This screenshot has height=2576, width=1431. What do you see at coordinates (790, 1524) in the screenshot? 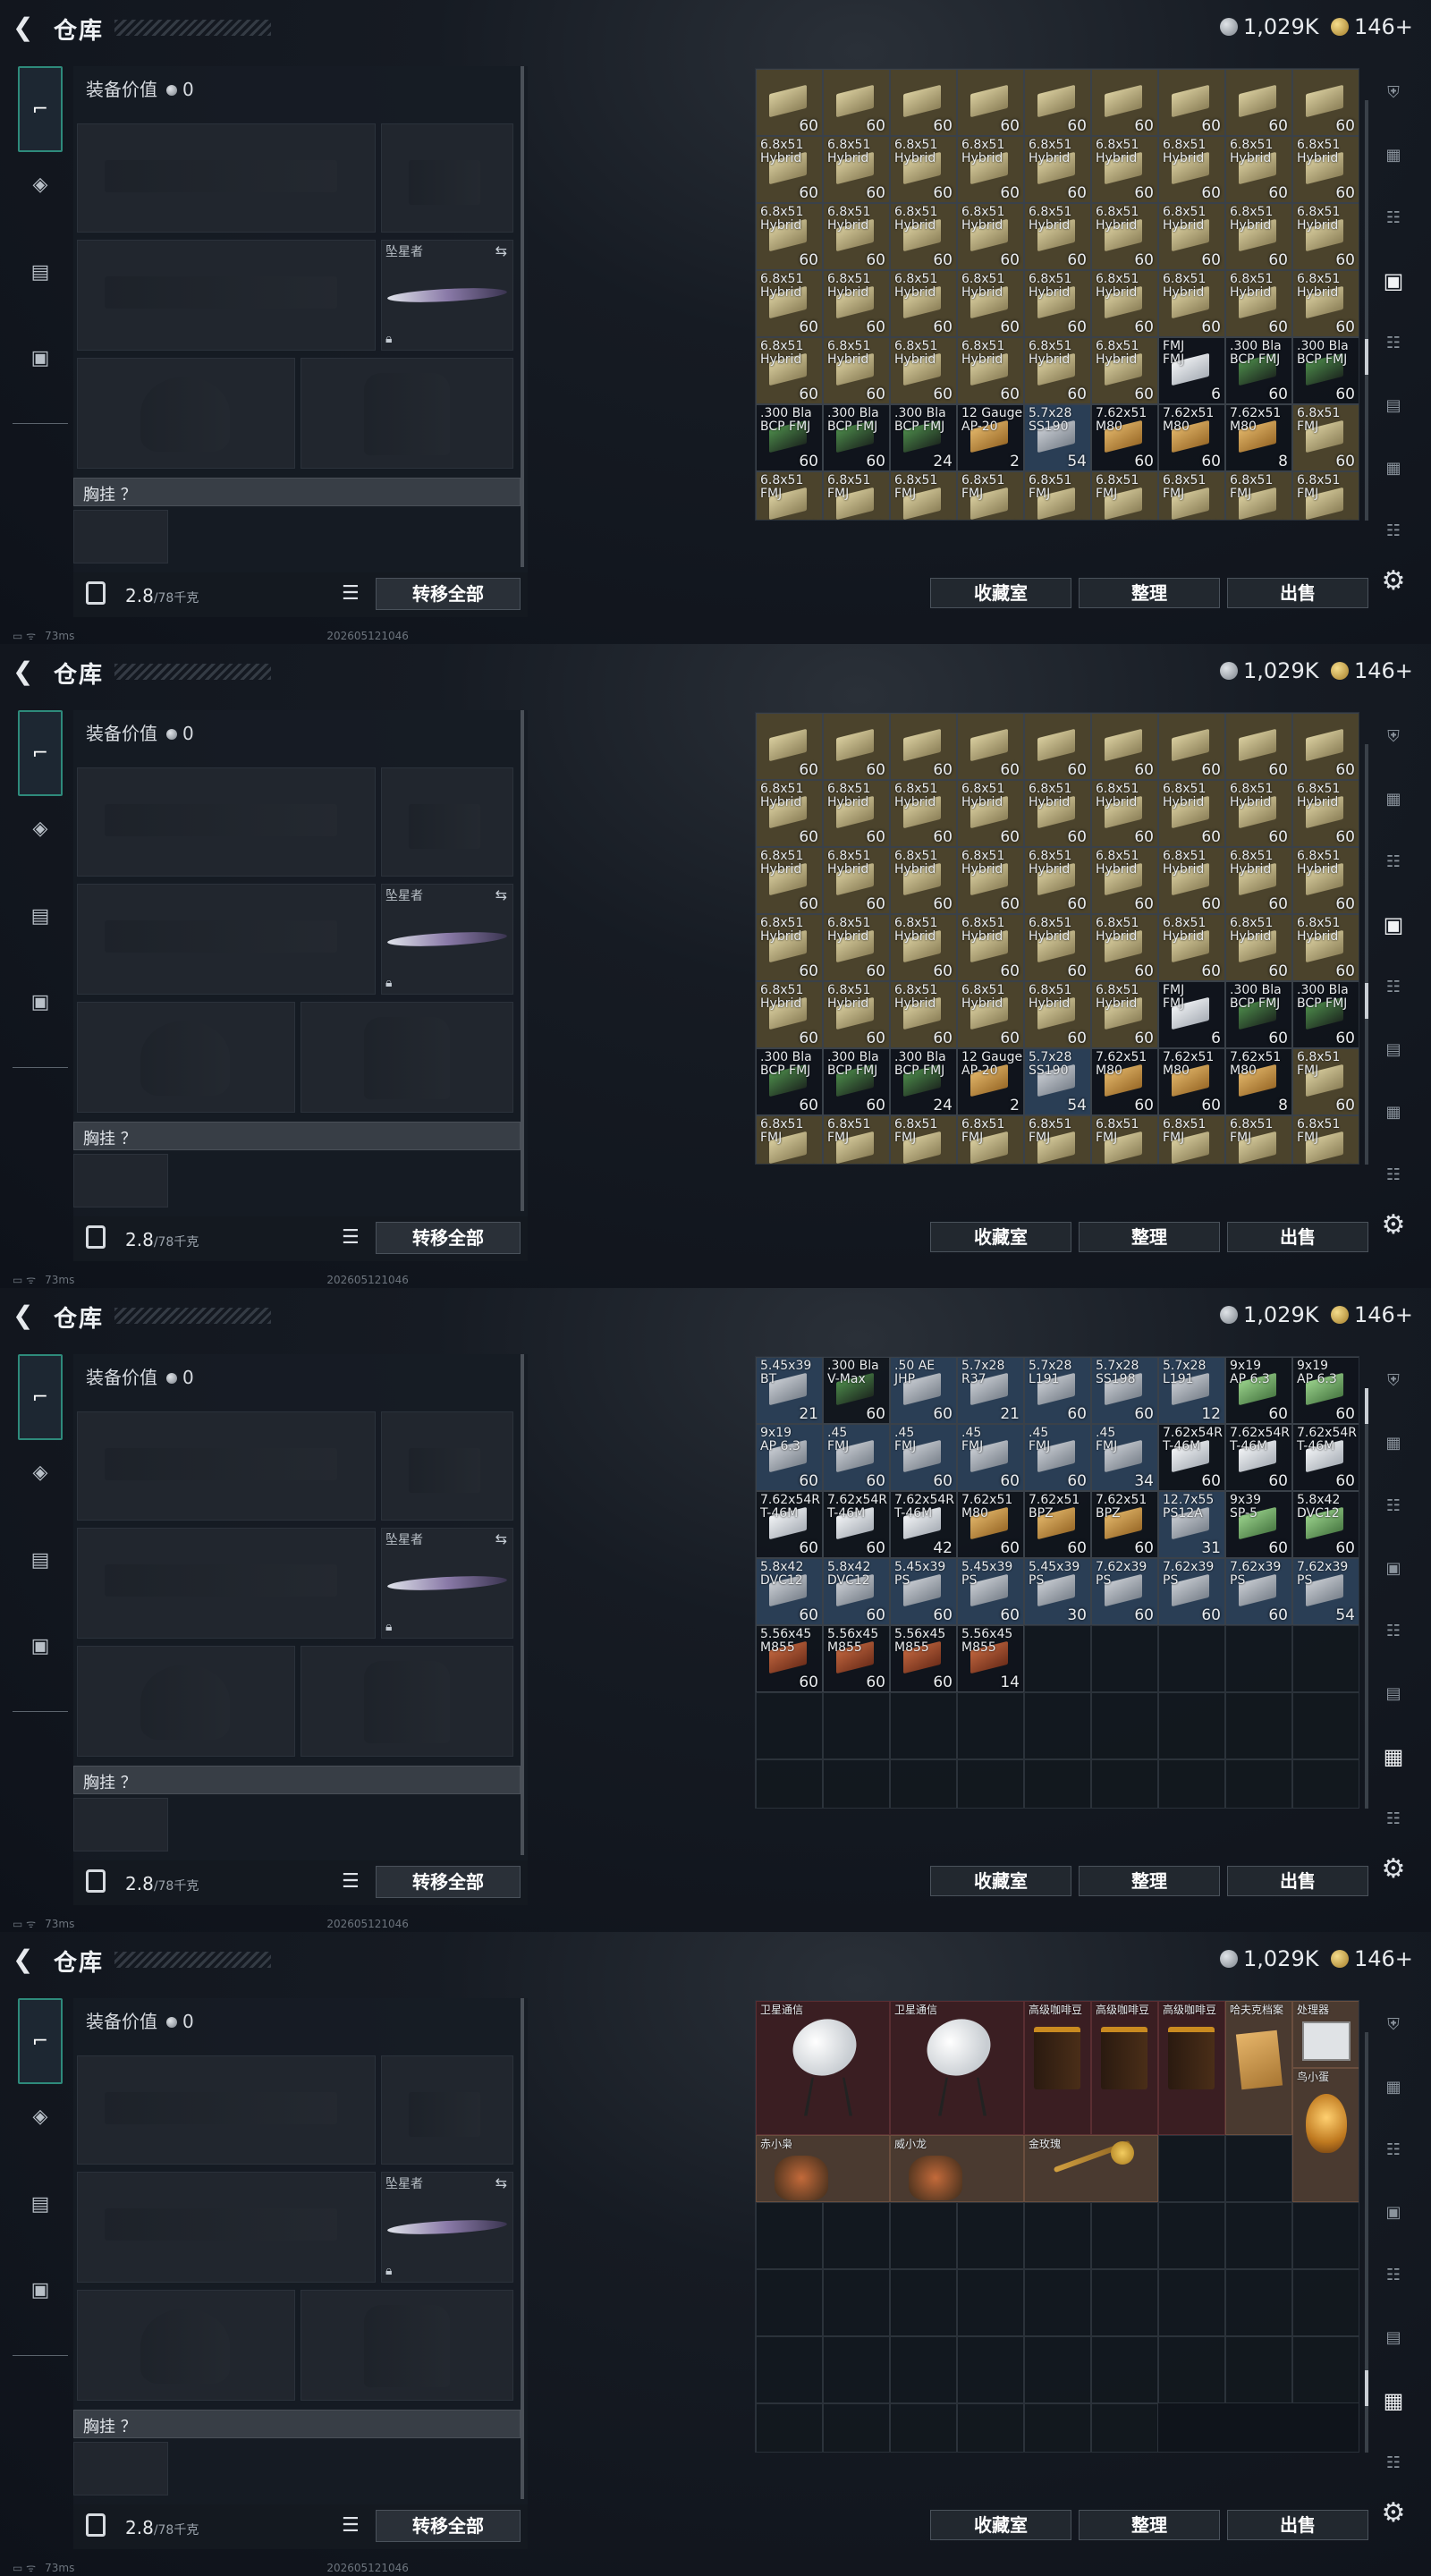
I see `ammo-item: 7.62x54R T-46M 60` at bounding box center [790, 1524].